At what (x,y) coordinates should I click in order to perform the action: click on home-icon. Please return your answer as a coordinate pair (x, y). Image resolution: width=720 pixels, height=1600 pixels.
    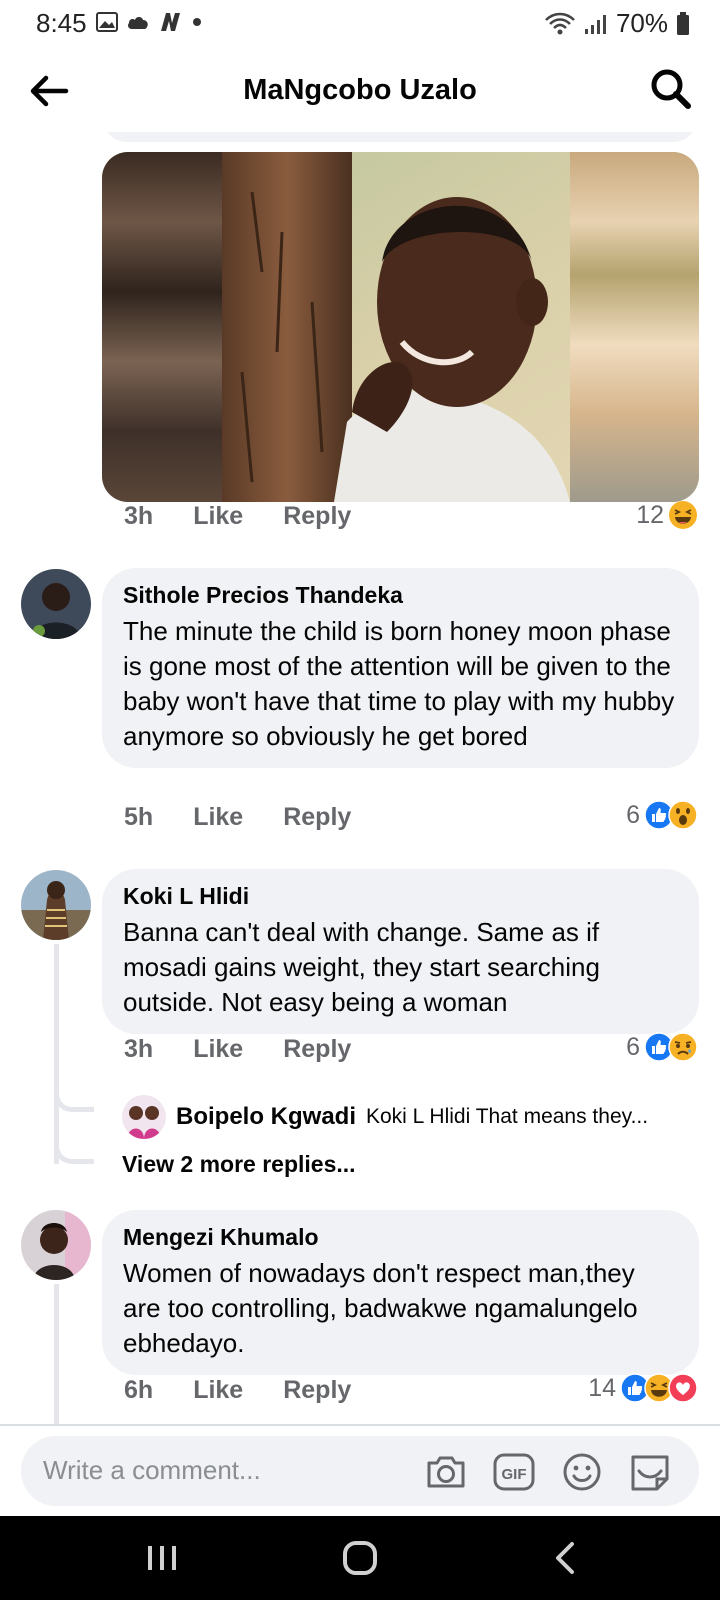
    Looking at the image, I should click on (360, 1558).